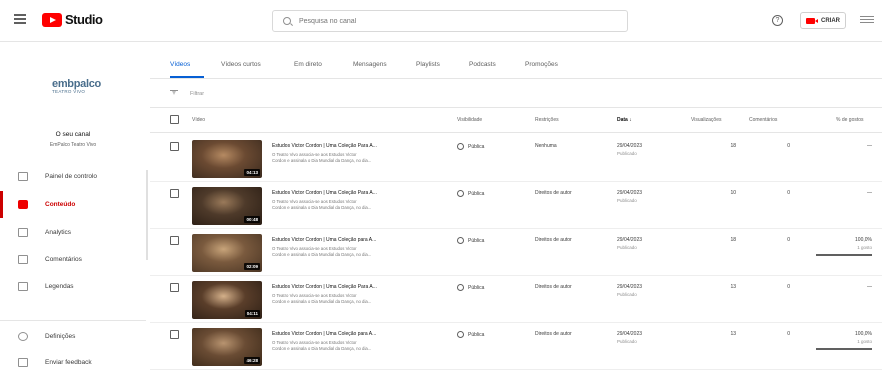  Describe the element at coordinates (777, 20) in the screenshot. I see `help-icon: ?` at that location.